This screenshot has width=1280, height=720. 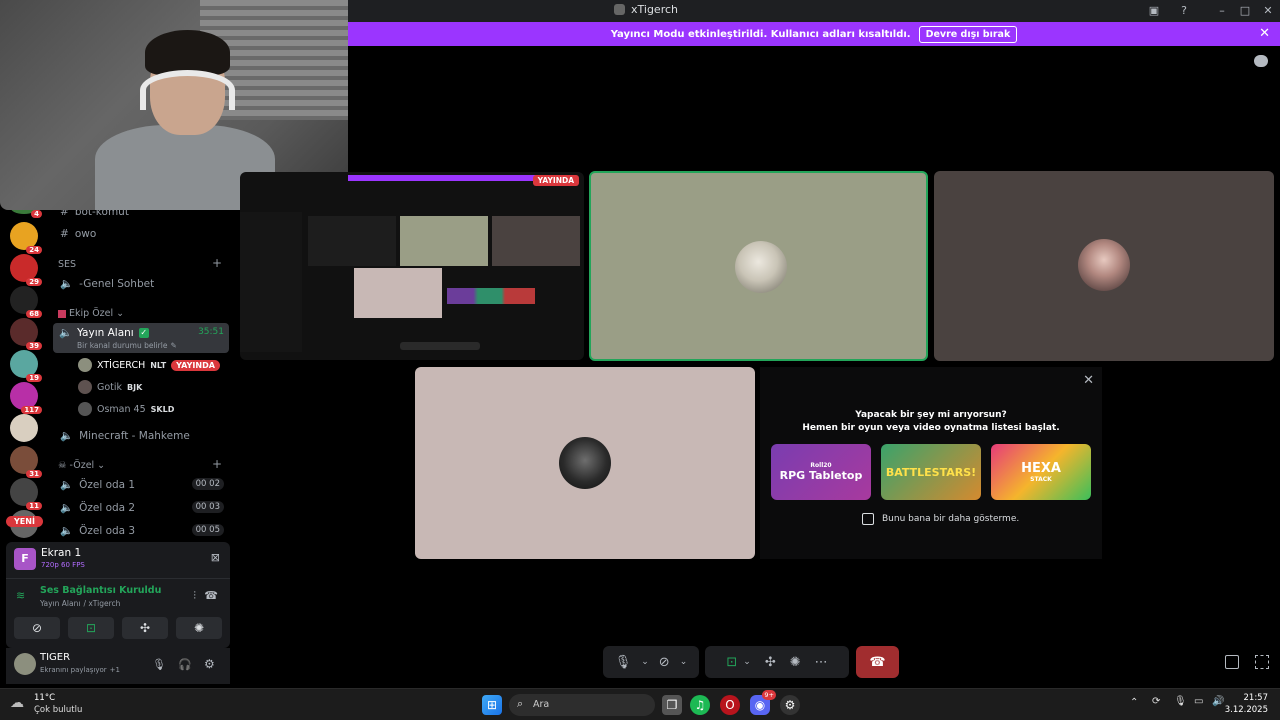 I want to click on mention-badge: 68, so click(x=34, y=314).